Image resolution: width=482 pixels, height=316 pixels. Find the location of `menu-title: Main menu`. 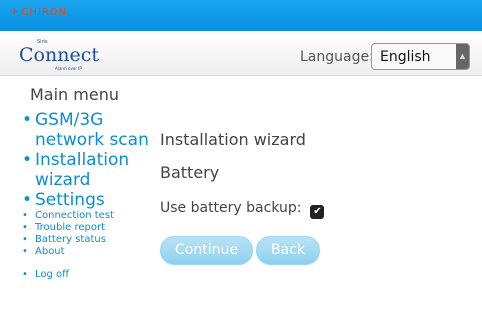

menu-title: Main menu is located at coordinates (74, 94).